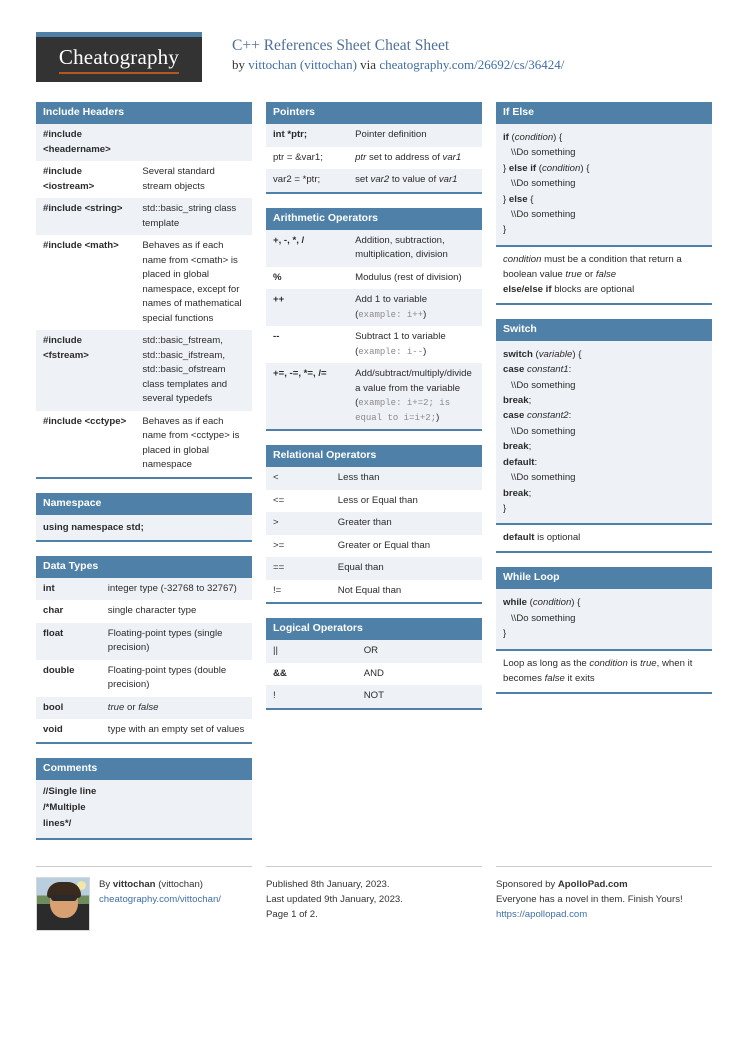  Describe the element at coordinates (604, 578) in the screenshot. I see `block-title-while-loop: While Loop` at that location.